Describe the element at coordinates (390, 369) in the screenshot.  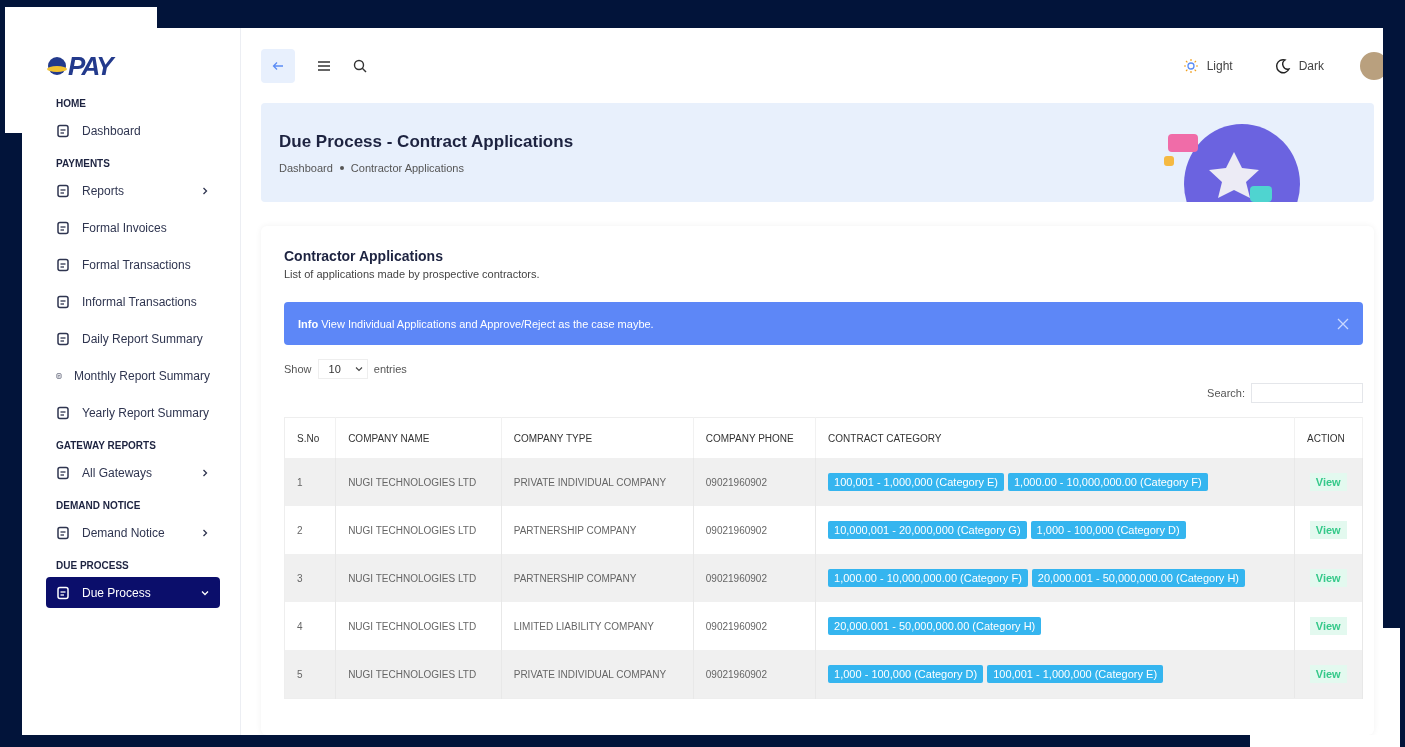
I see `entries-label: entries` at that location.